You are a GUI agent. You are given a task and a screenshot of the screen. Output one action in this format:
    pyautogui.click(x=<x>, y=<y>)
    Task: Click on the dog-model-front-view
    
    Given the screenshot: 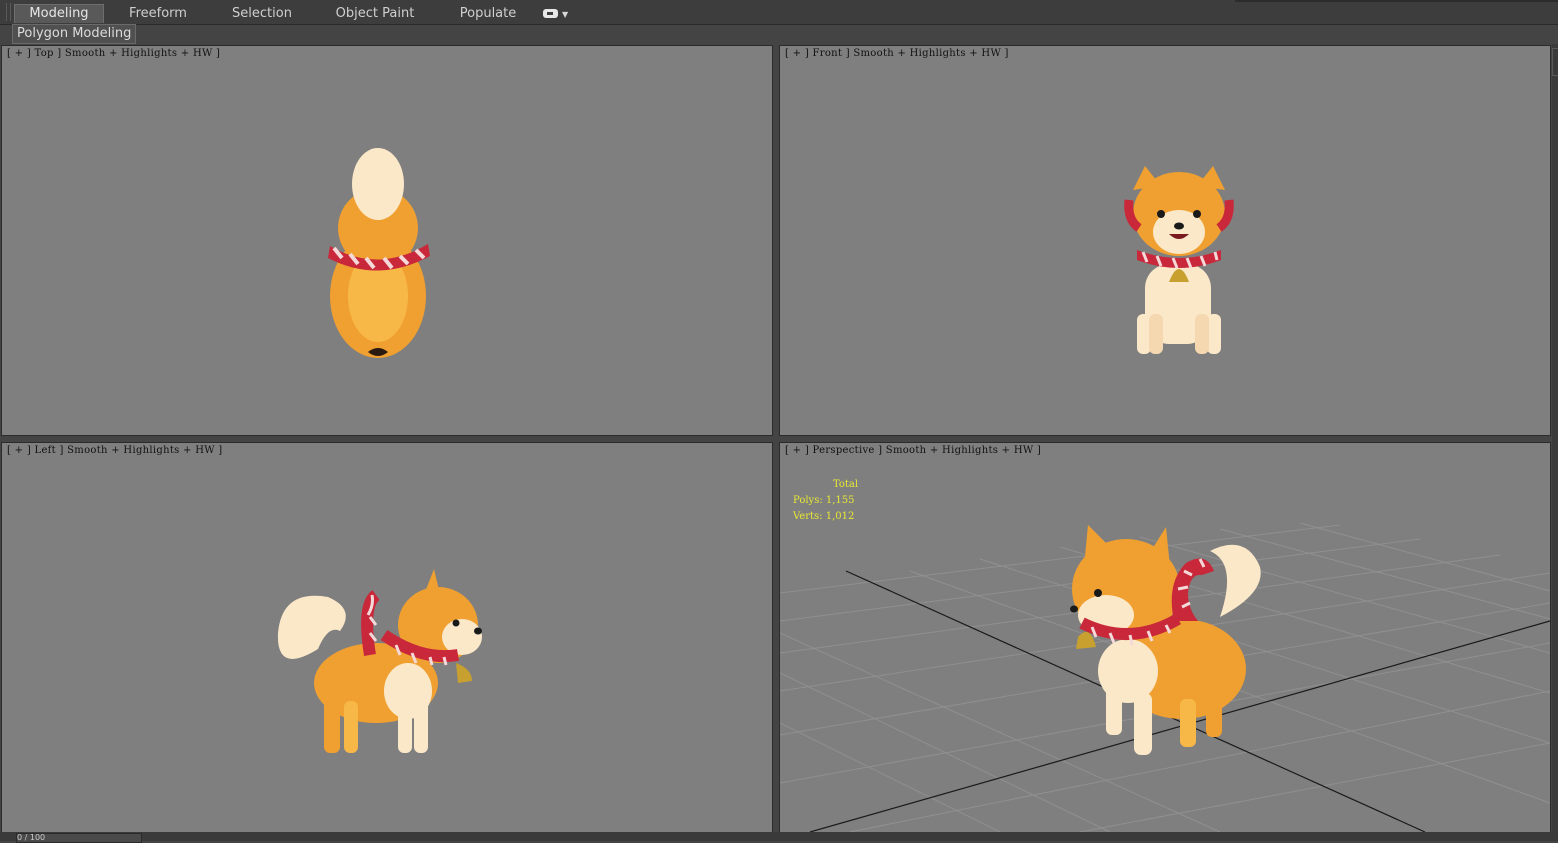 What is the action you would take?
    pyautogui.click(x=1179, y=262)
    